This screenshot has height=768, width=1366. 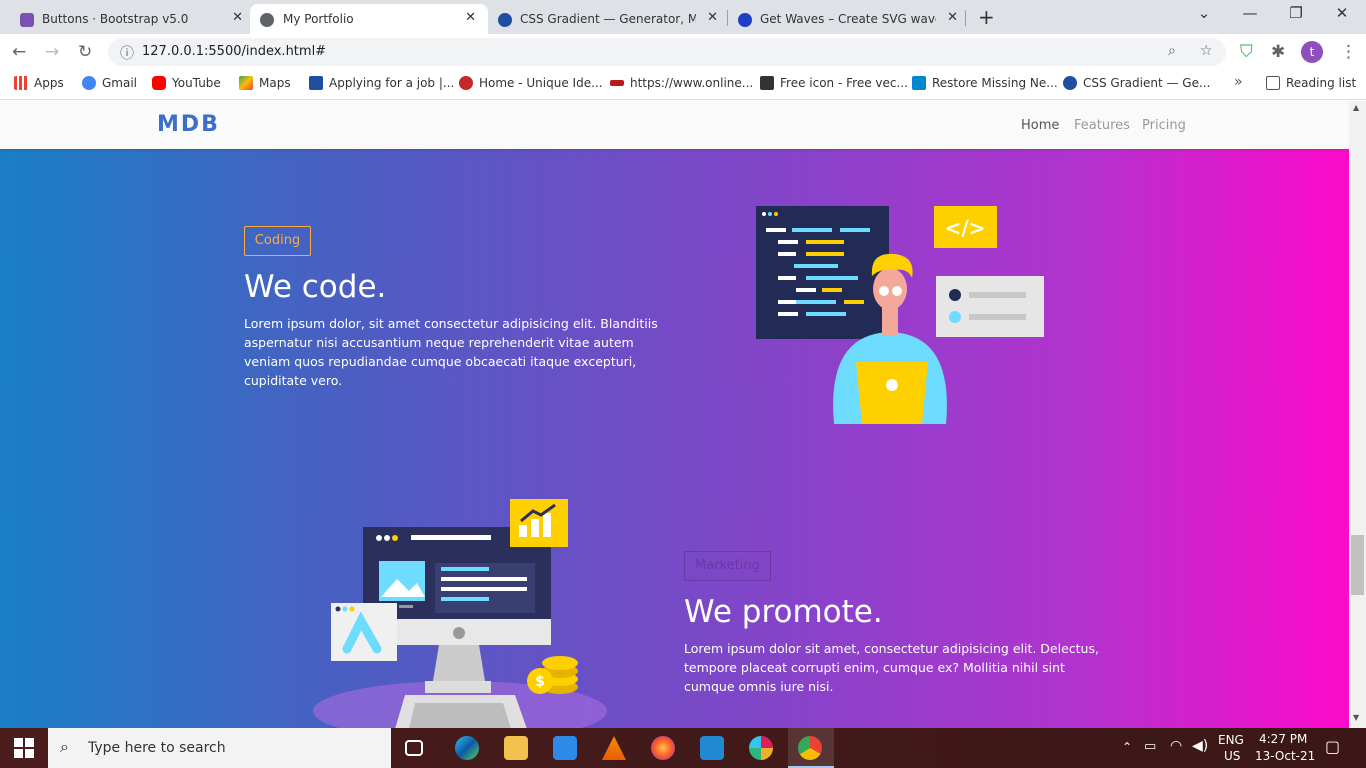 I want to click on info-icon: ⓘ, so click(x=127, y=53).